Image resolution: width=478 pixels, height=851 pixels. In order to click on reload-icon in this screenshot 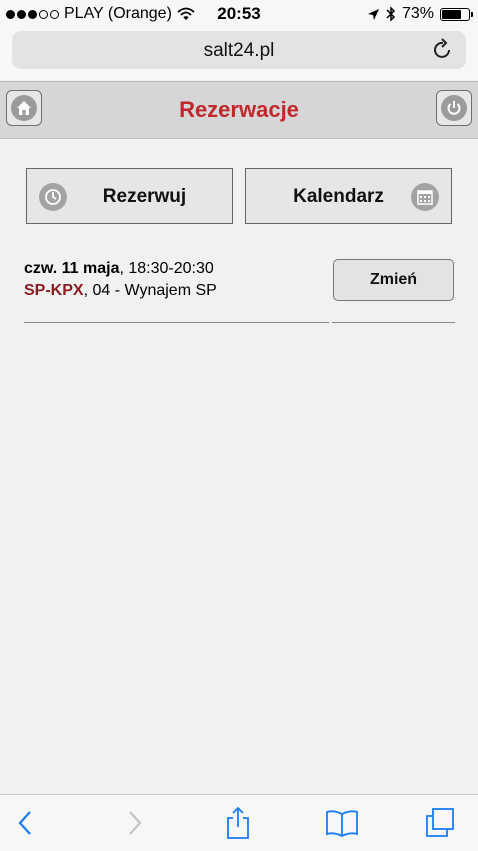, I will do `click(443, 49)`.